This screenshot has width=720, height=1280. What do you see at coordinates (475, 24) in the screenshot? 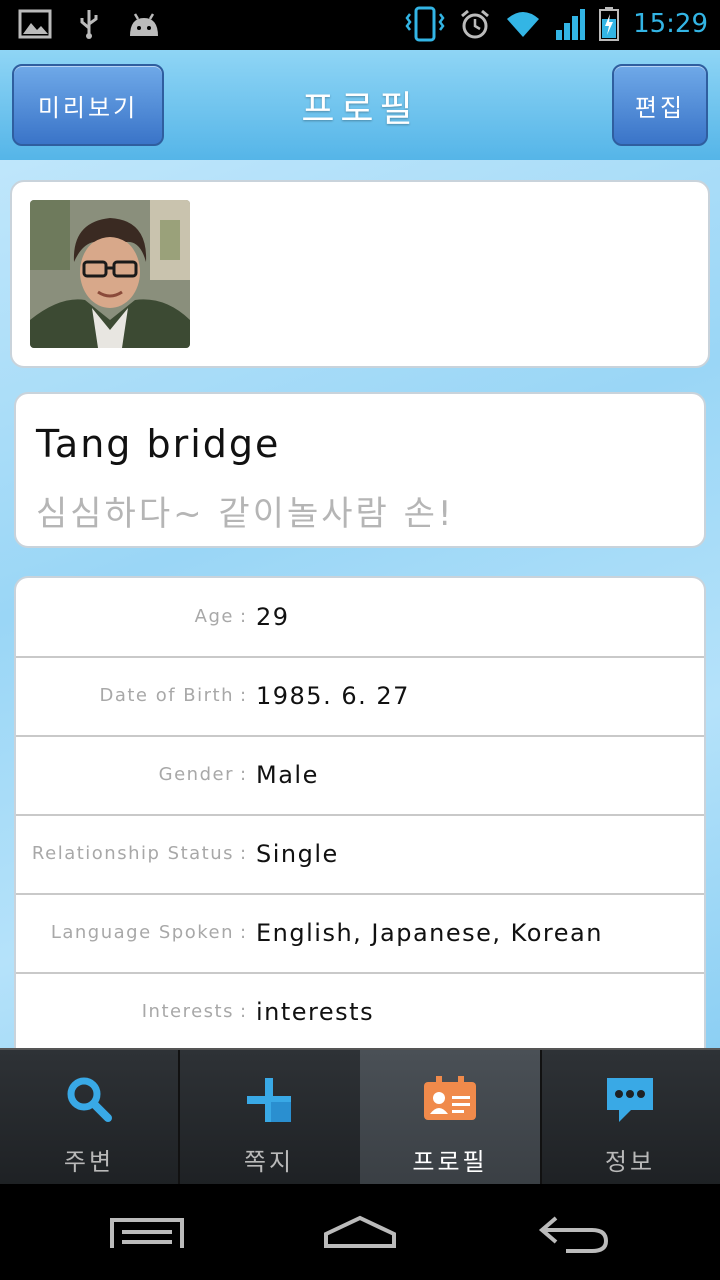
I see `alarm-icon` at bounding box center [475, 24].